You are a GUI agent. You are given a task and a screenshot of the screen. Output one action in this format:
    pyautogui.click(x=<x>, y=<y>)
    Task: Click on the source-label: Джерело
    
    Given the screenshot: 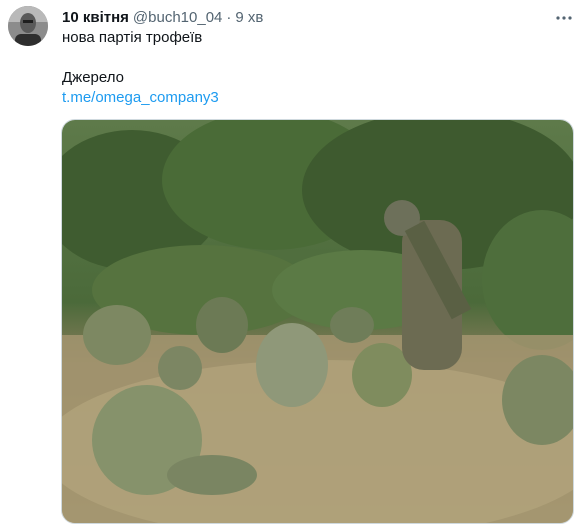 What is the action you would take?
    pyautogui.click(x=93, y=77)
    